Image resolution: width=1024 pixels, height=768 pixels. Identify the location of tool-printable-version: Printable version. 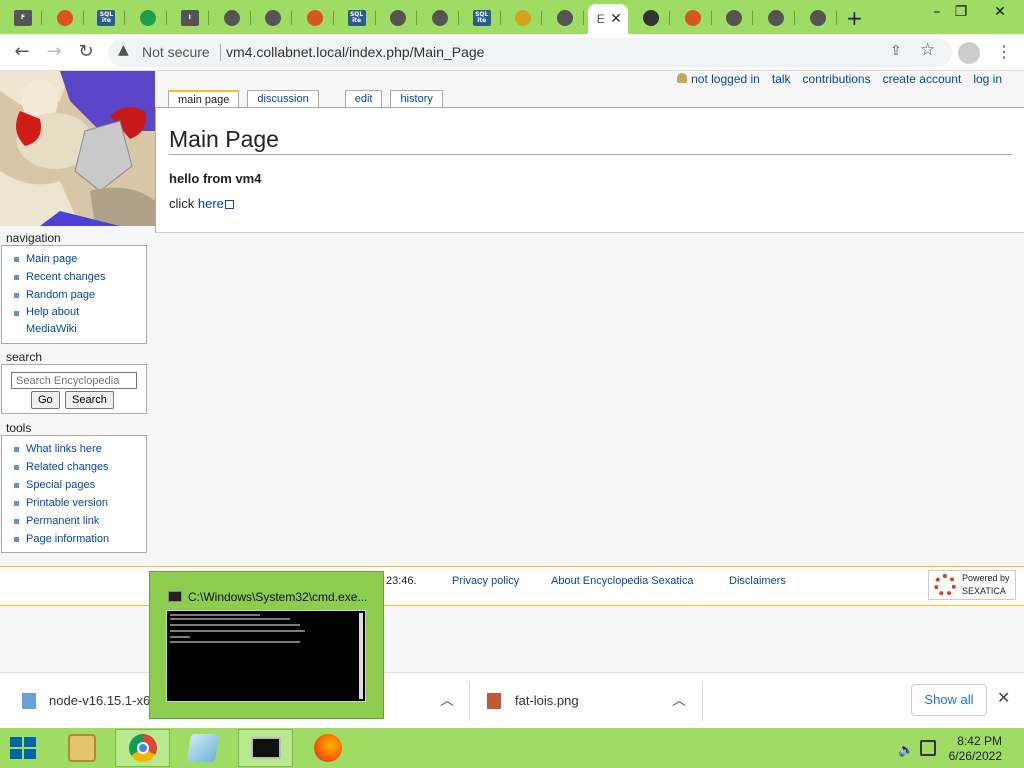
(80, 503).